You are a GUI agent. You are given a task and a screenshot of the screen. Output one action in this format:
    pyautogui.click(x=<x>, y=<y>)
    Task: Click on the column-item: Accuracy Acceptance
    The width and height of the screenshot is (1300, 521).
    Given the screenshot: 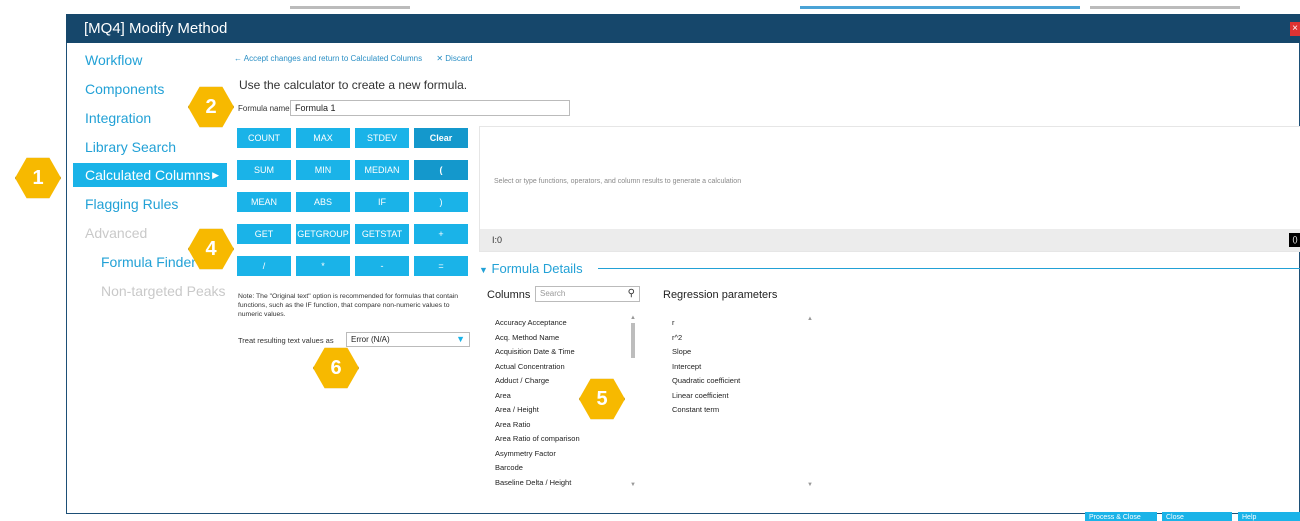 What is the action you would take?
    pyautogui.click(x=531, y=322)
    